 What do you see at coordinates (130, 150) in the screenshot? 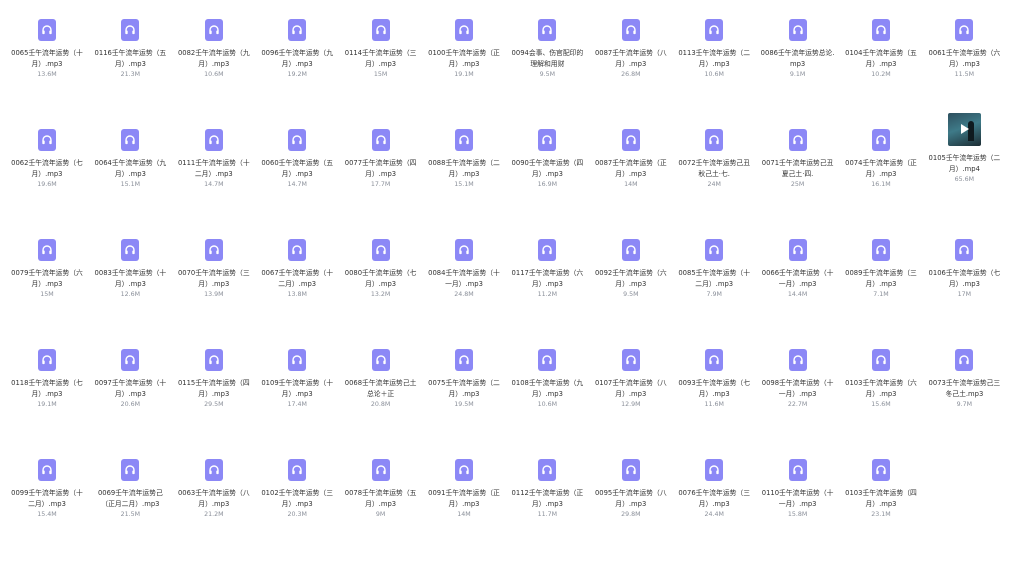
I see `file-tile: 0064壬午流年运势（九月）.mp3 15.1M` at bounding box center [130, 150].